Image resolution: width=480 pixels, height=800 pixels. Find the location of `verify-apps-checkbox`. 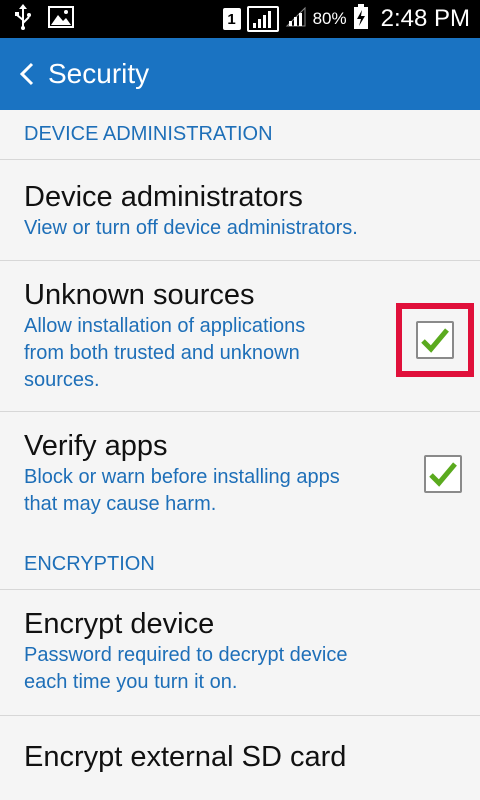

verify-apps-checkbox is located at coordinates (443, 474).